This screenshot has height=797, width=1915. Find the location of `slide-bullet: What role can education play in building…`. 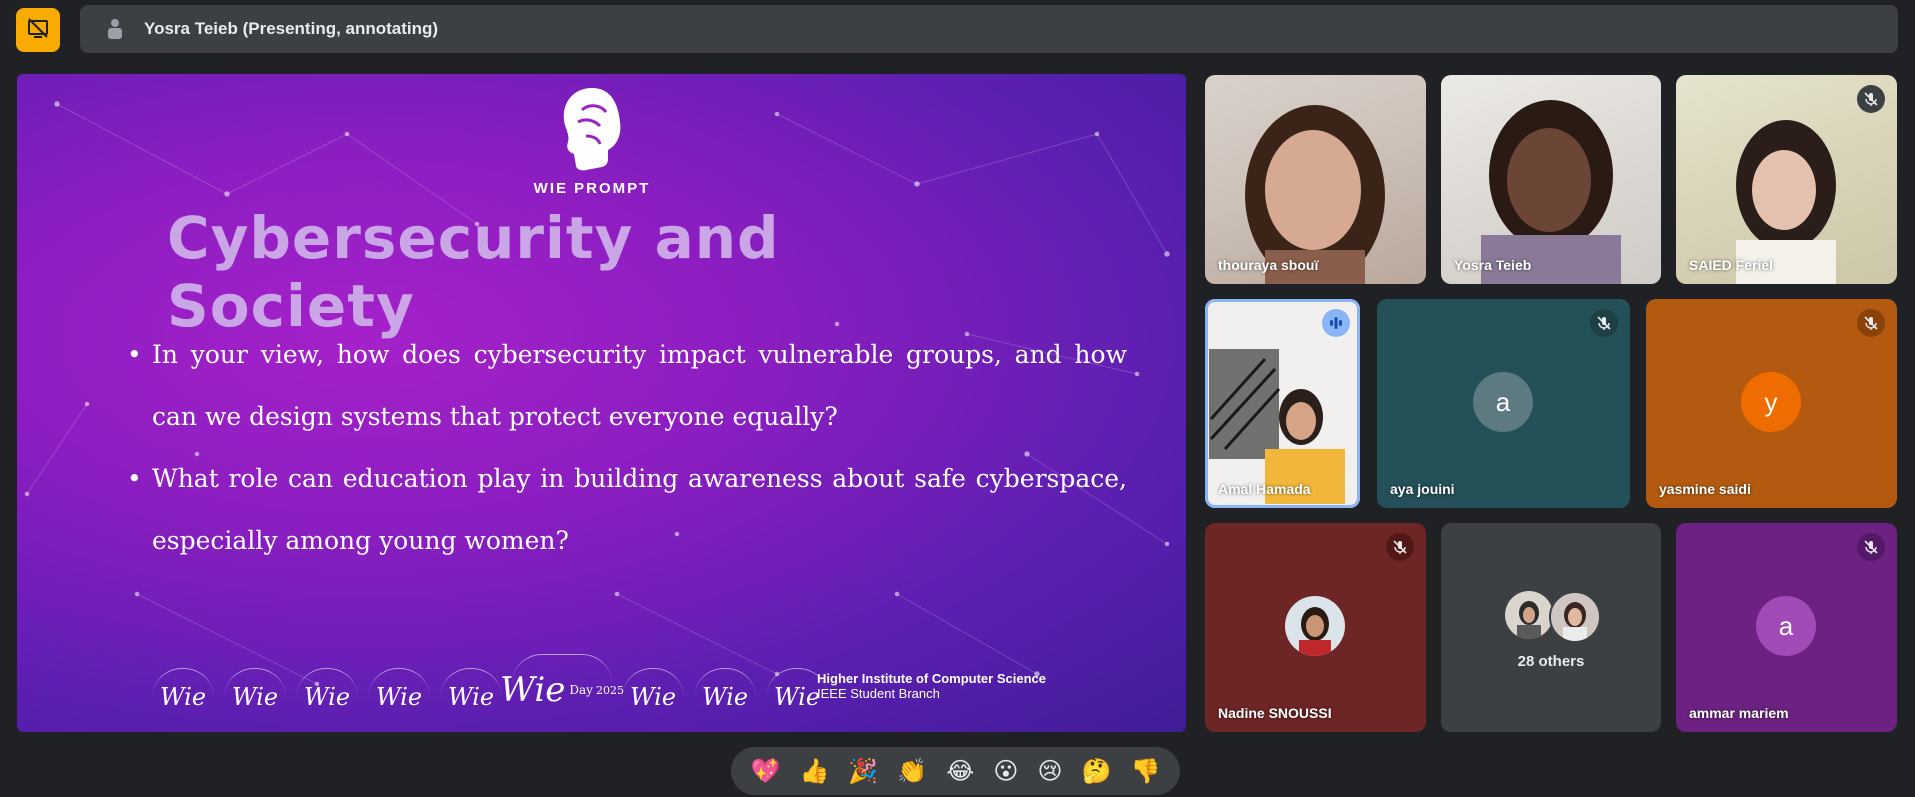

slide-bullet: What role can education play in building… is located at coordinates (627, 510).